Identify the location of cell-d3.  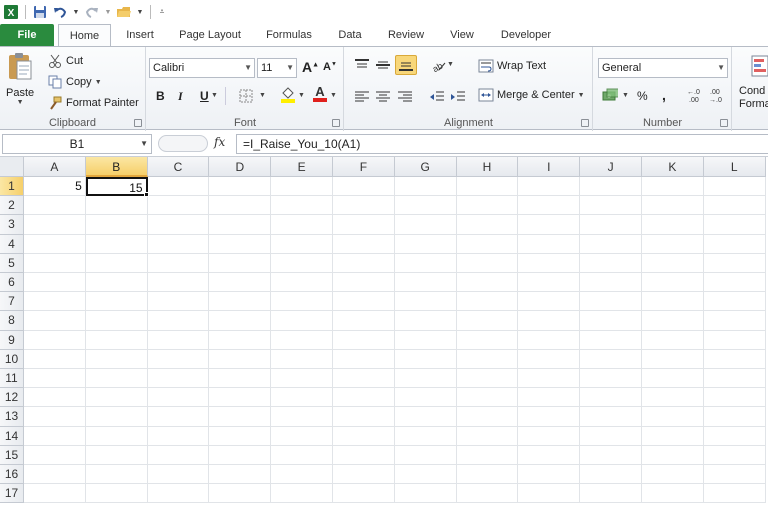
(240, 225).